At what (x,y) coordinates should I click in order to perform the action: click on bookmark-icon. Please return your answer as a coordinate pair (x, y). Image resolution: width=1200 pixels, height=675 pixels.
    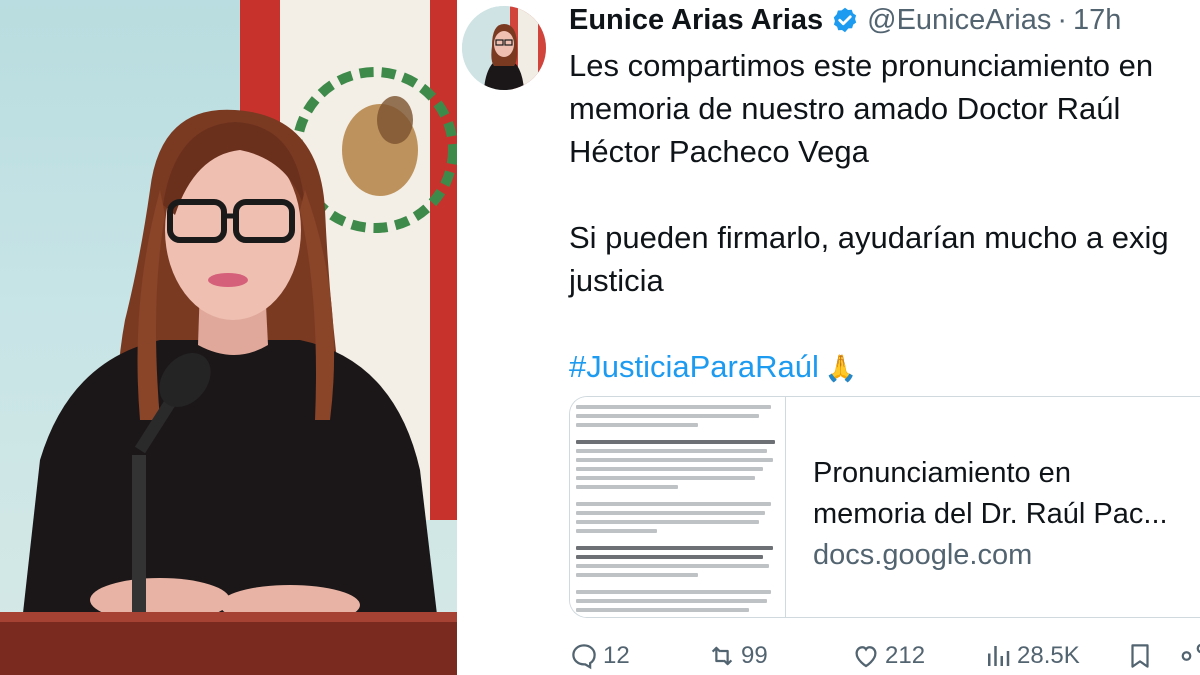
    Looking at the image, I should click on (1140, 656).